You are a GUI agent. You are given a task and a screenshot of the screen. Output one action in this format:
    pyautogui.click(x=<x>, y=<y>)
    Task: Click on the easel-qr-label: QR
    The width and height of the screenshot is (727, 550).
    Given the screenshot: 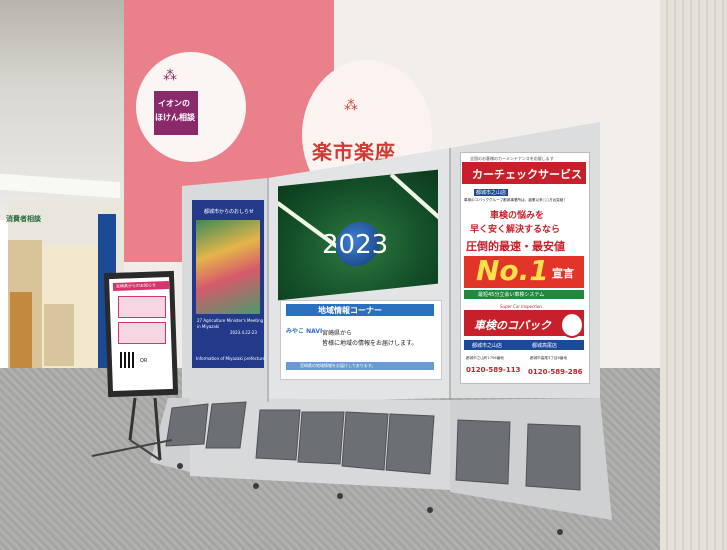 What is the action you would take?
    pyautogui.click(x=144, y=361)
    